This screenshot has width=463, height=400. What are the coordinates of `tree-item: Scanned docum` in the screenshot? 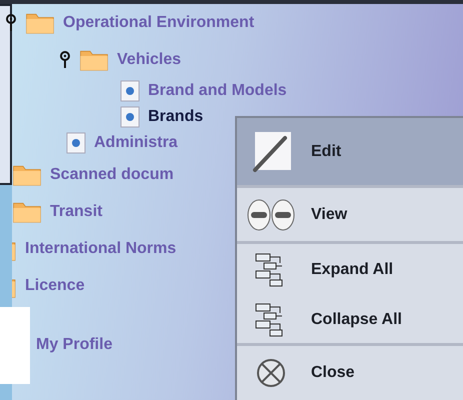 It's located at (112, 175).